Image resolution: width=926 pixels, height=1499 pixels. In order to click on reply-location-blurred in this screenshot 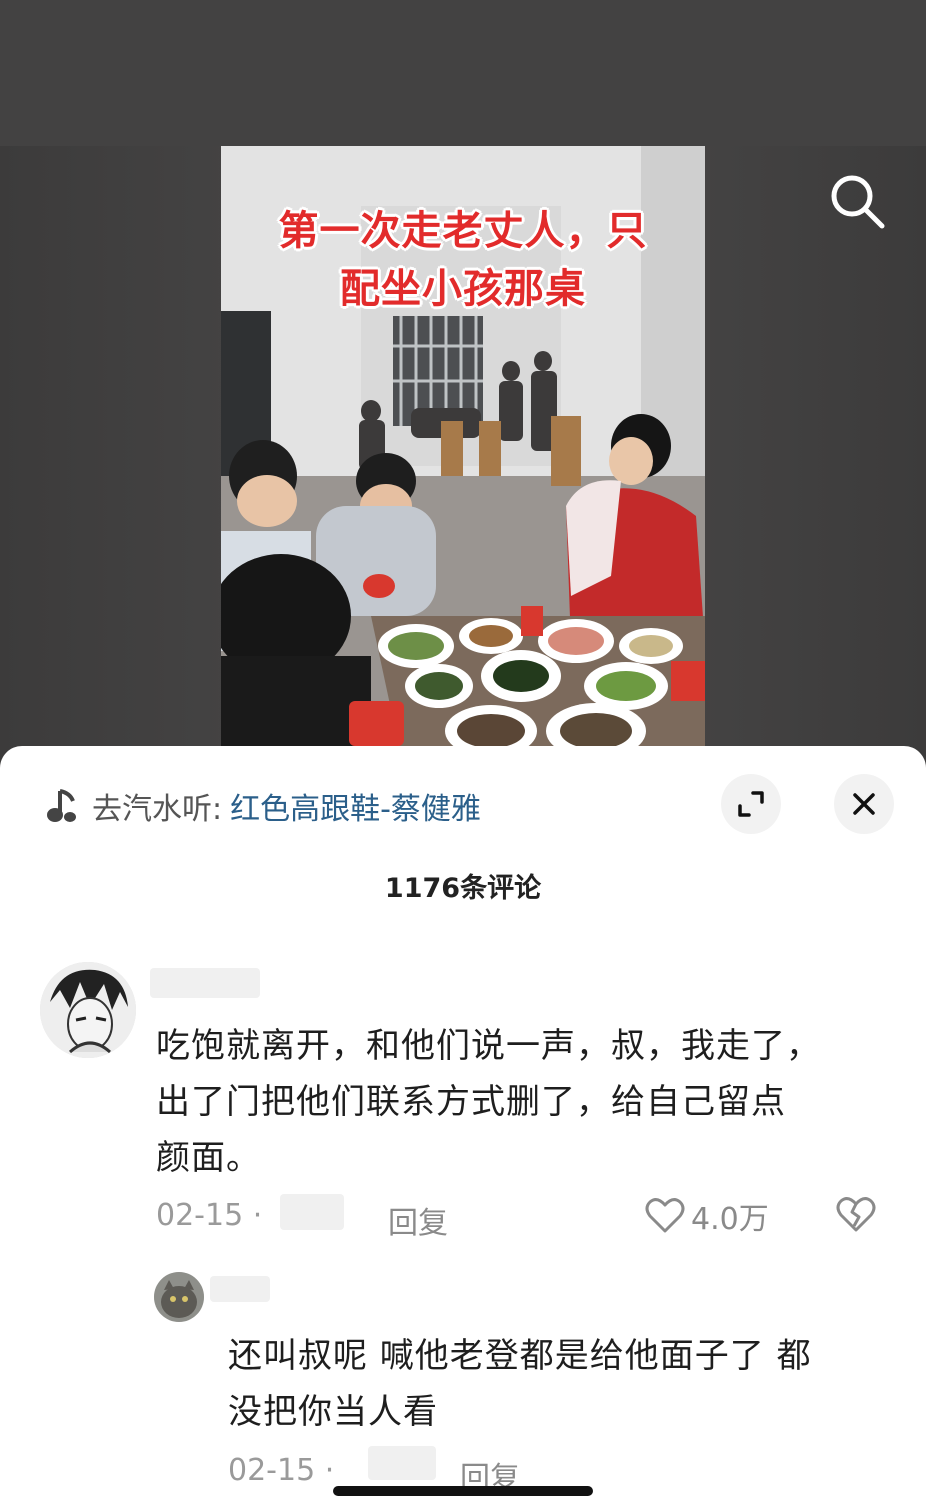, I will do `click(402, 1463)`.